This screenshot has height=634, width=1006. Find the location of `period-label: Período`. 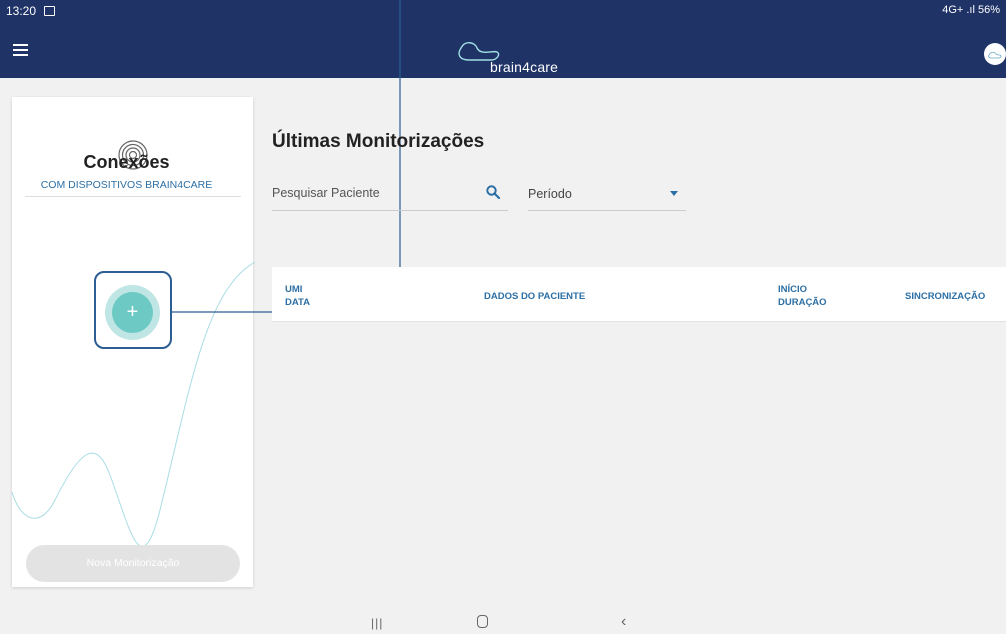

period-label: Período is located at coordinates (550, 194).